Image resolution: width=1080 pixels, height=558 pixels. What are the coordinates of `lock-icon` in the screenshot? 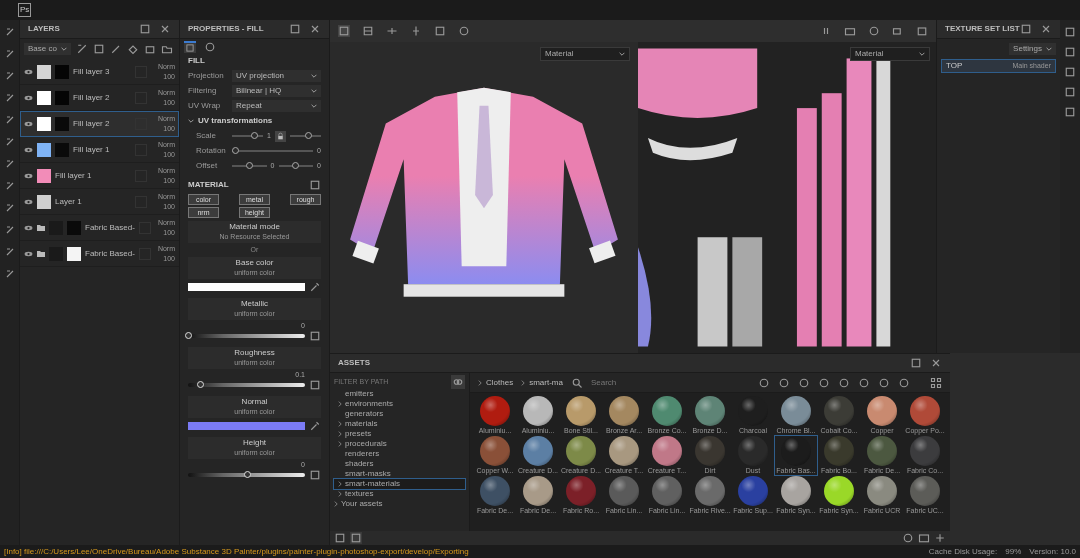 It's located at (280, 136).